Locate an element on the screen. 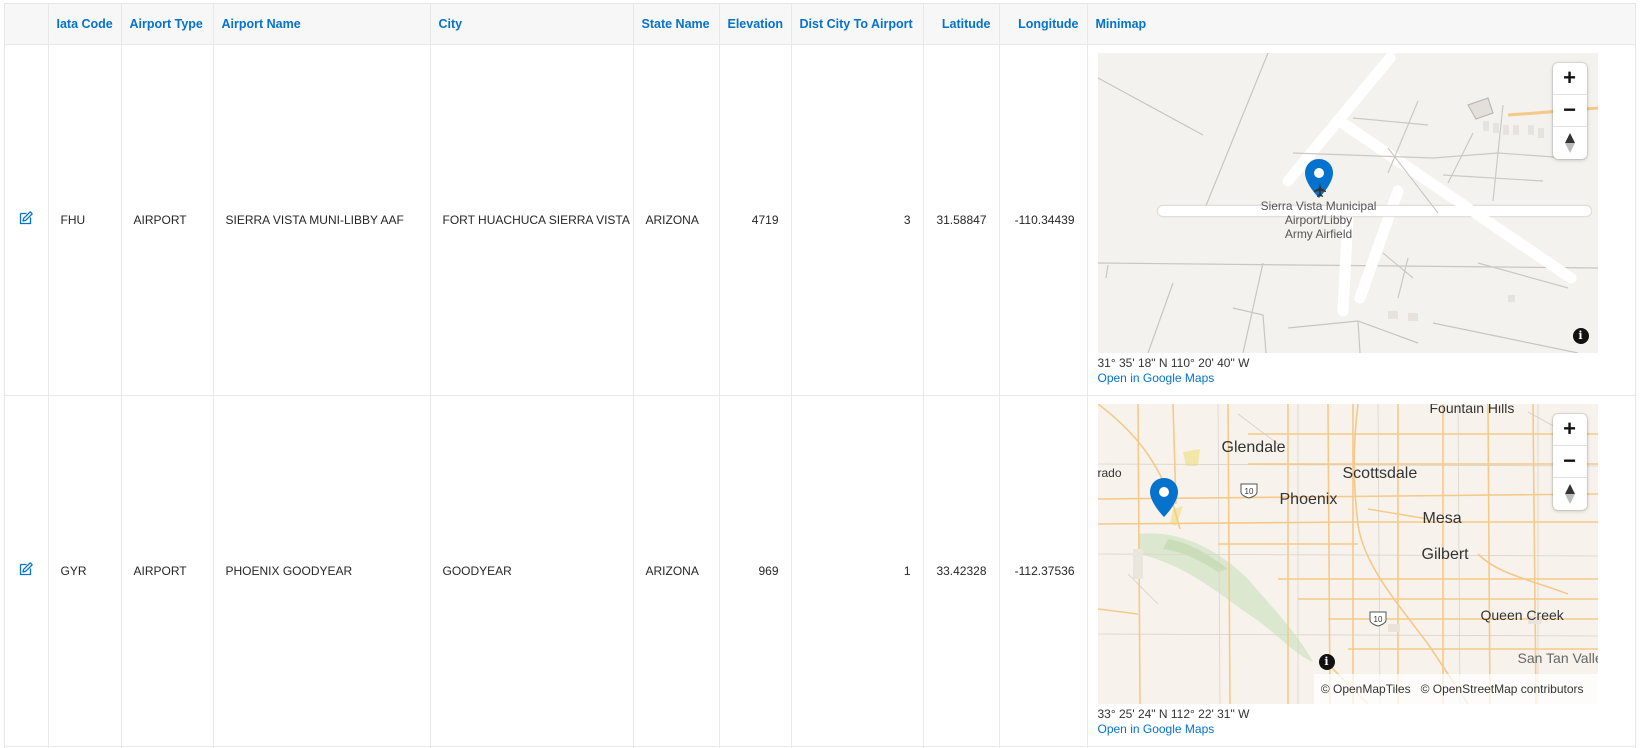  map-place-scottsdale: Scottsdale is located at coordinates (1380, 473).